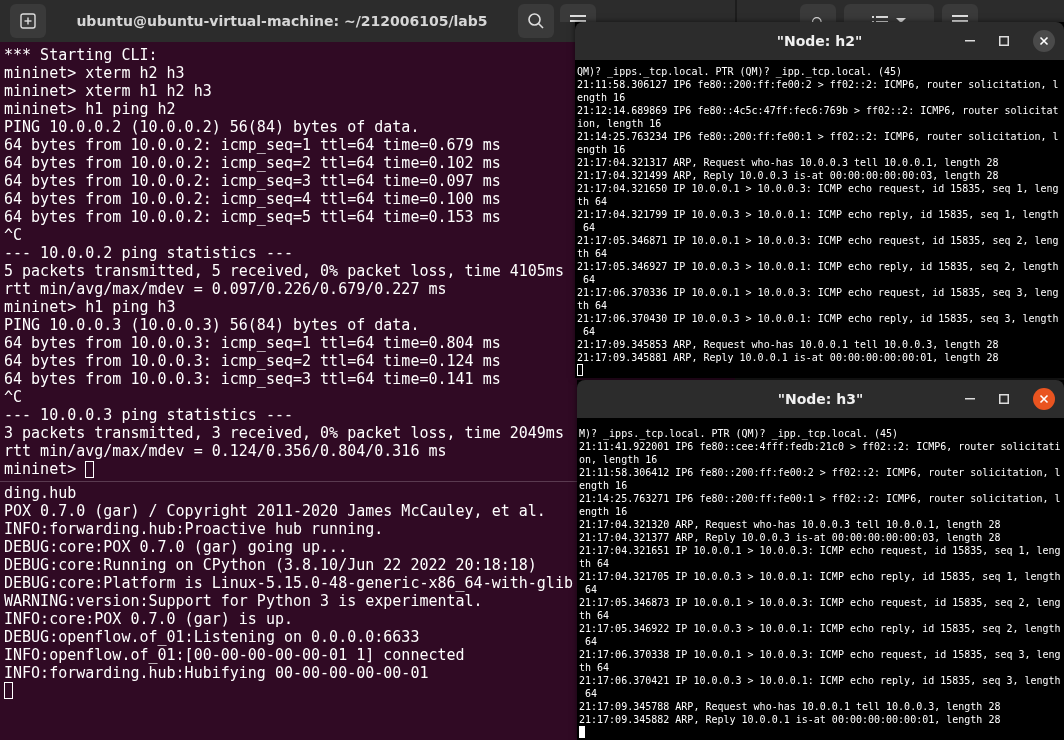 This screenshot has height=740, width=1064. Describe the element at coordinates (252, 181) in the screenshot. I see `terminal-line: 64 bytes from 10.0.0.2: icmp_seq=3 ttl=64 time=0.097 ms` at that location.